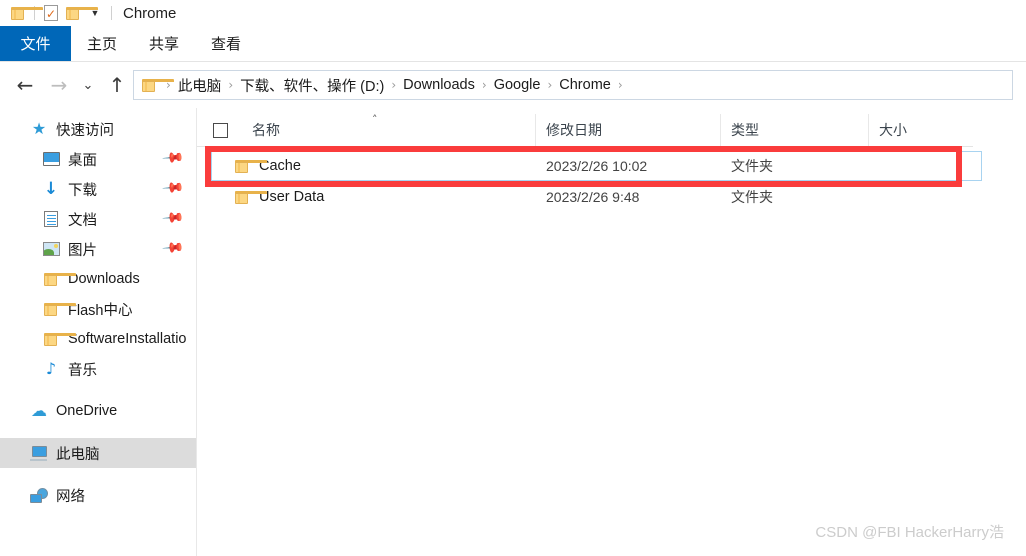  Describe the element at coordinates (88, 85) in the screenshot. I see `recent-locations-chevron-icon: ⌄` at that location.